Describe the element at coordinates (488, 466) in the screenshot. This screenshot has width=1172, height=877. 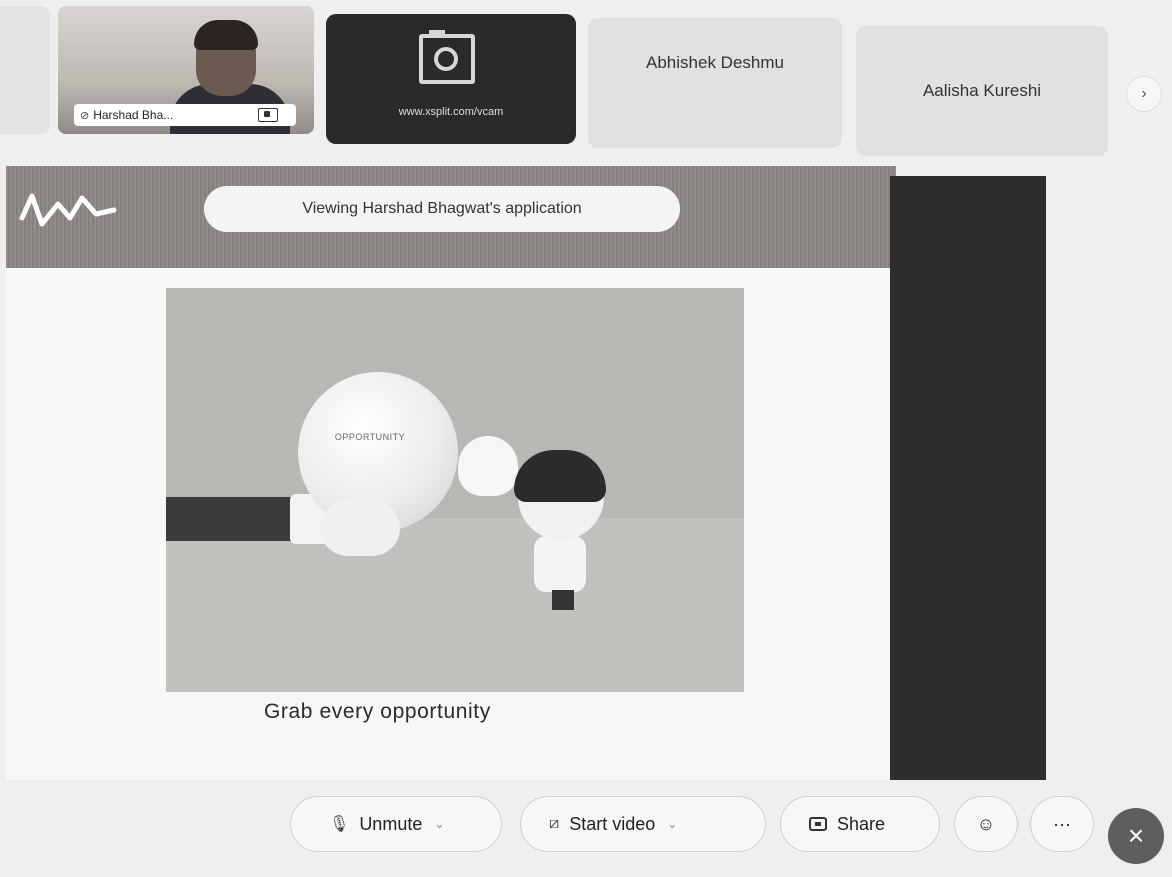
I see `slide-boy-hand` at that location.